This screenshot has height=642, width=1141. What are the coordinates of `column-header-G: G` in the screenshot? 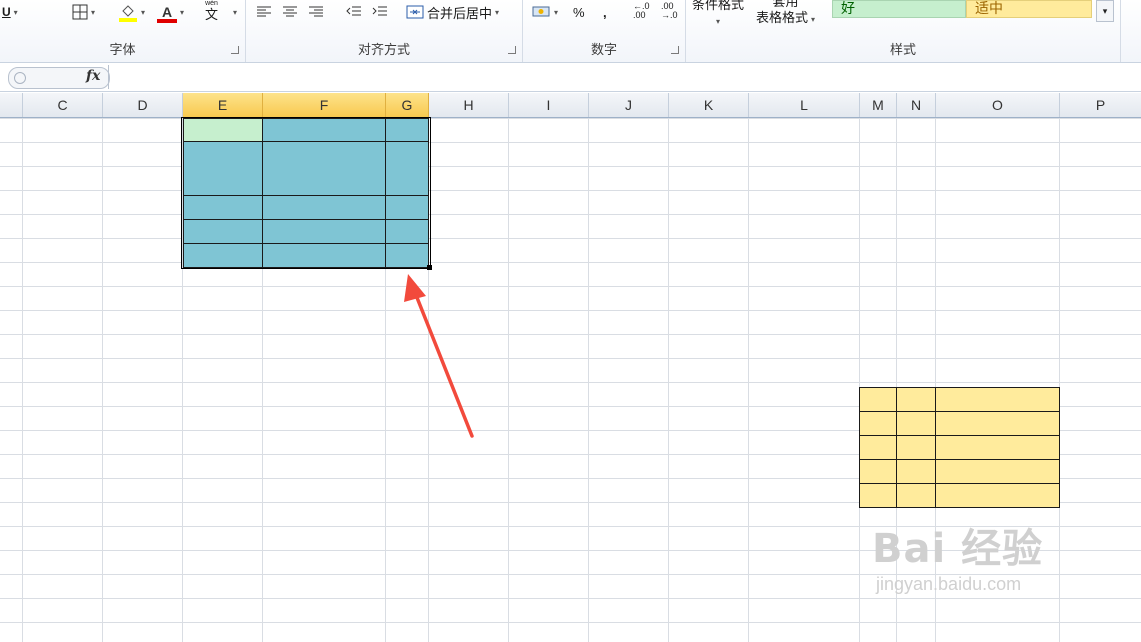 It's located at (407, 105).